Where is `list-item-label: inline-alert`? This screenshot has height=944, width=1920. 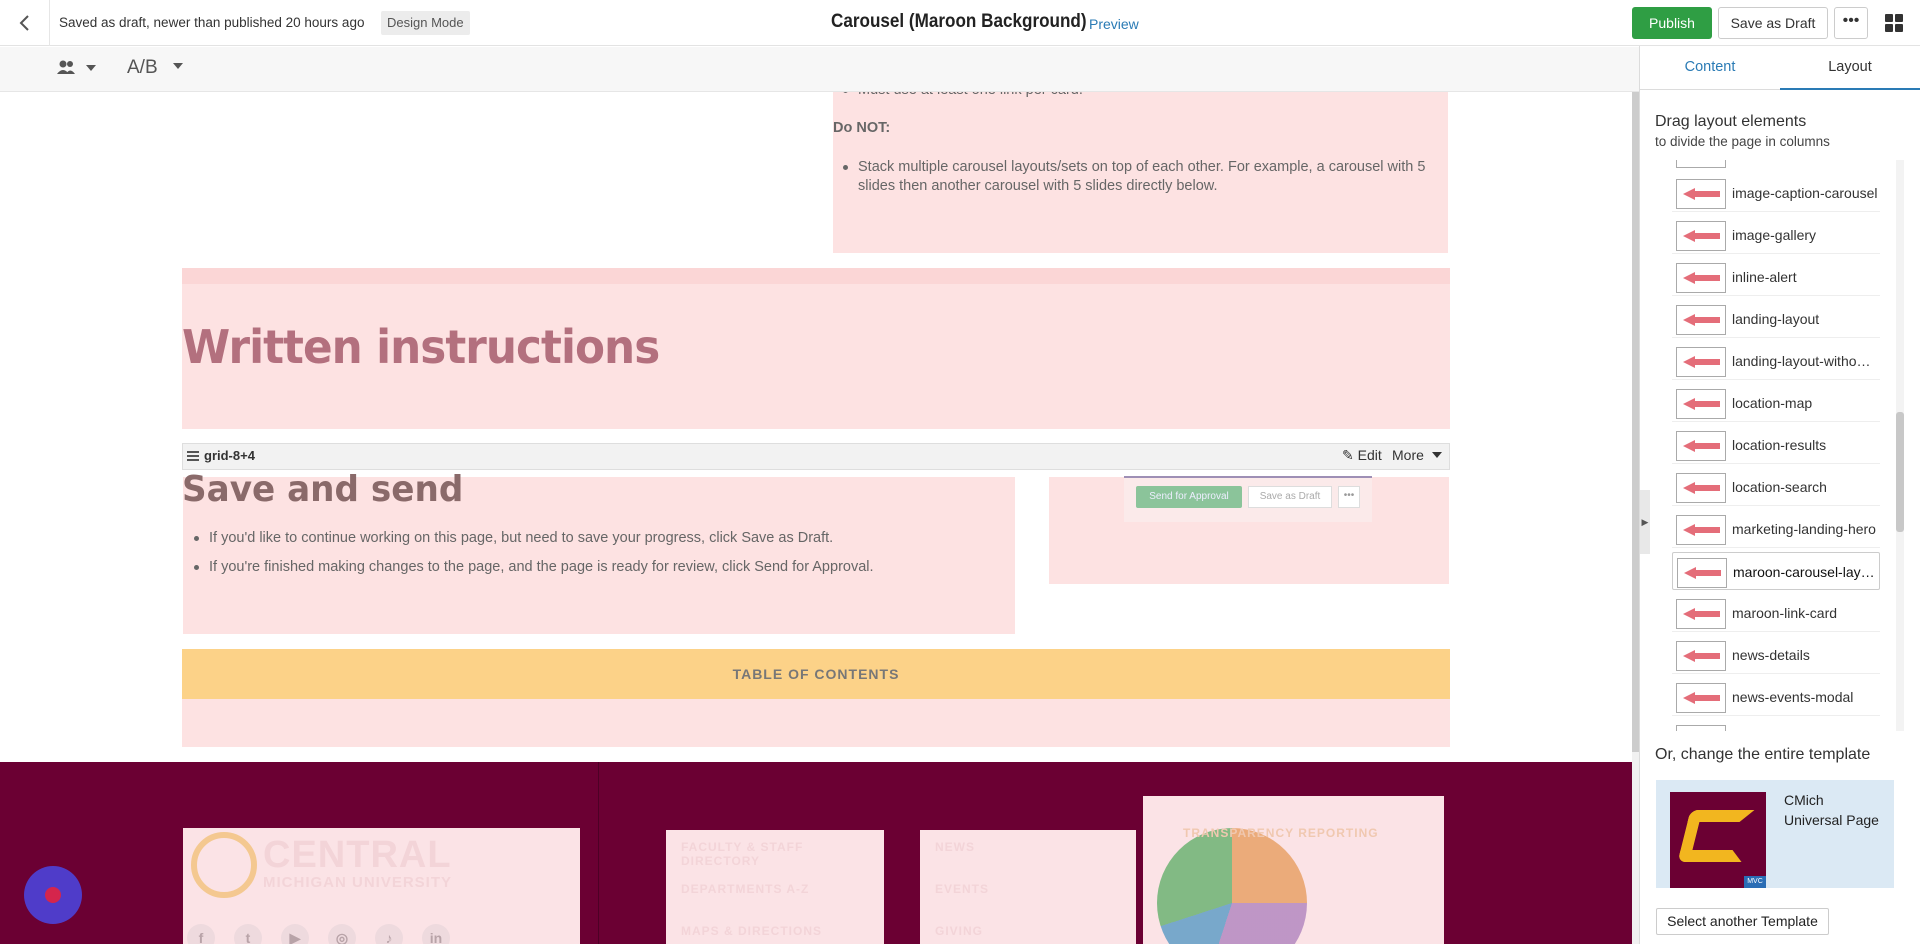 list-item-label: inline-alert is located at coordinates (1764, 277).